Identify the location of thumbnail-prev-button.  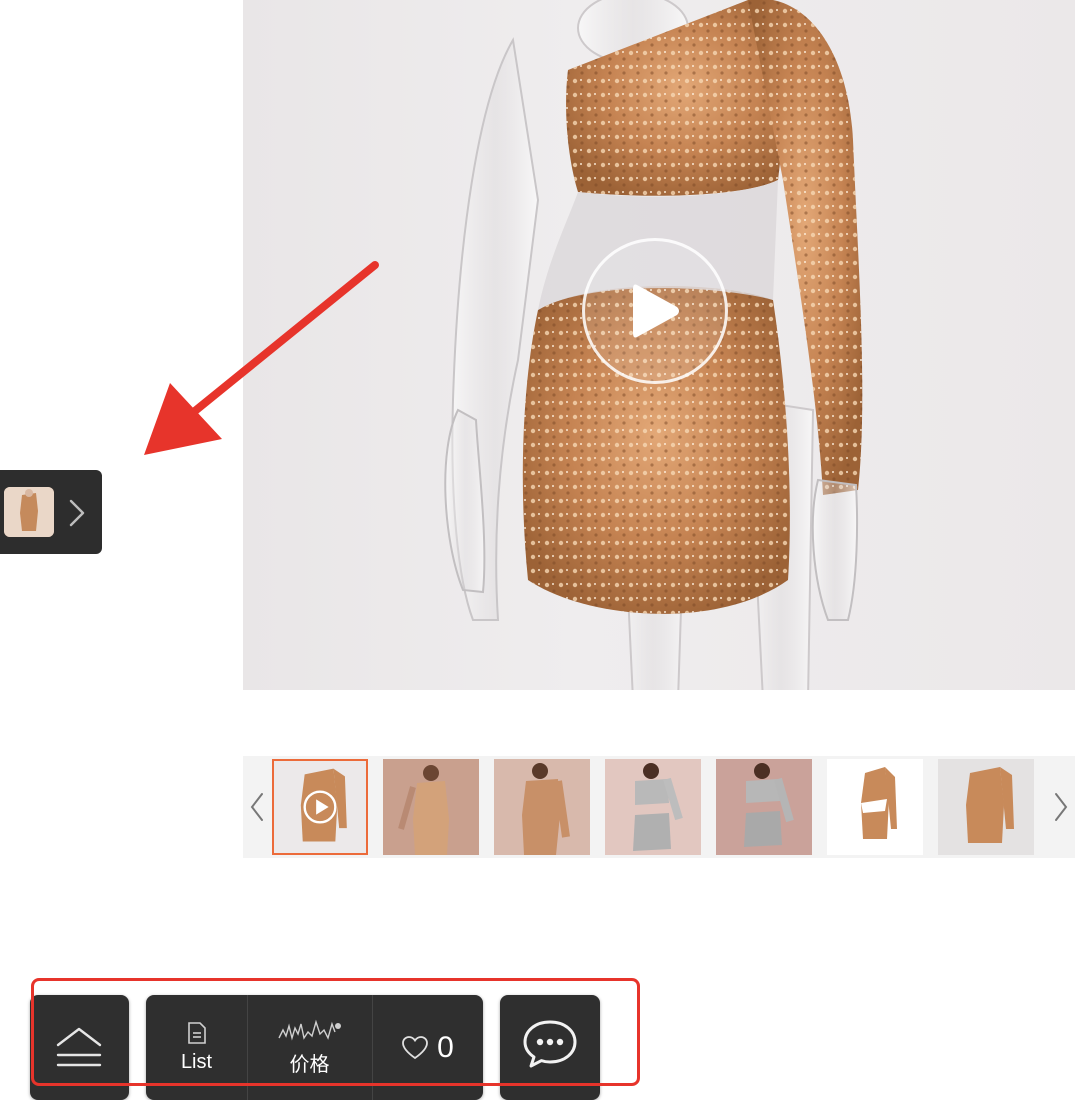
(257, 807).